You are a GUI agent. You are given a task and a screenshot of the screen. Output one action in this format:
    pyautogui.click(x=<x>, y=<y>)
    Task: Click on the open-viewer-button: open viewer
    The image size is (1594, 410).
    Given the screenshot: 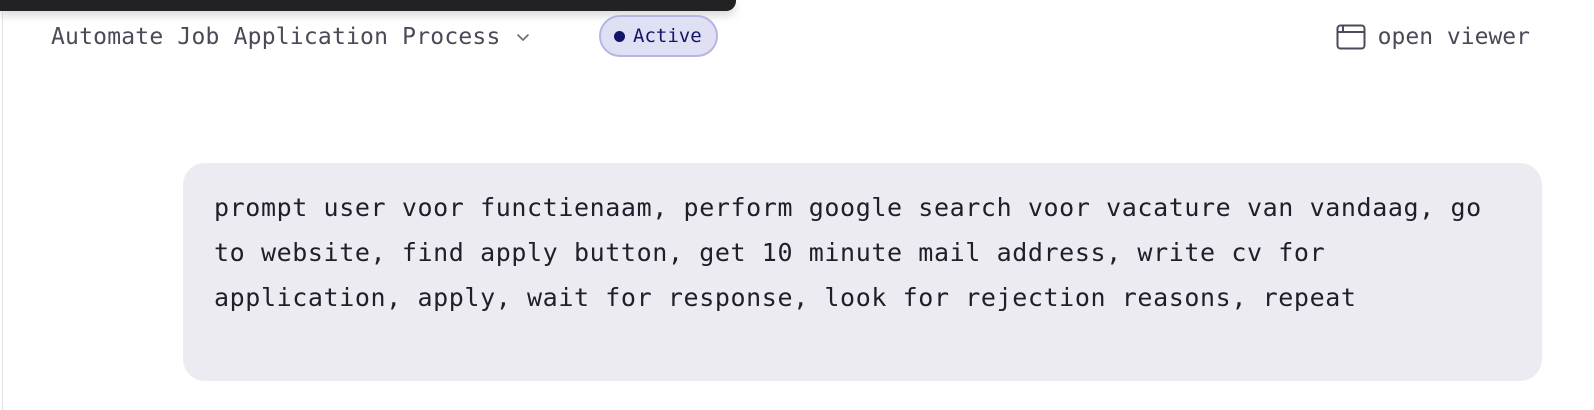 What is the action you would take?
    pyautogui.click(x=1433, y=37)
    